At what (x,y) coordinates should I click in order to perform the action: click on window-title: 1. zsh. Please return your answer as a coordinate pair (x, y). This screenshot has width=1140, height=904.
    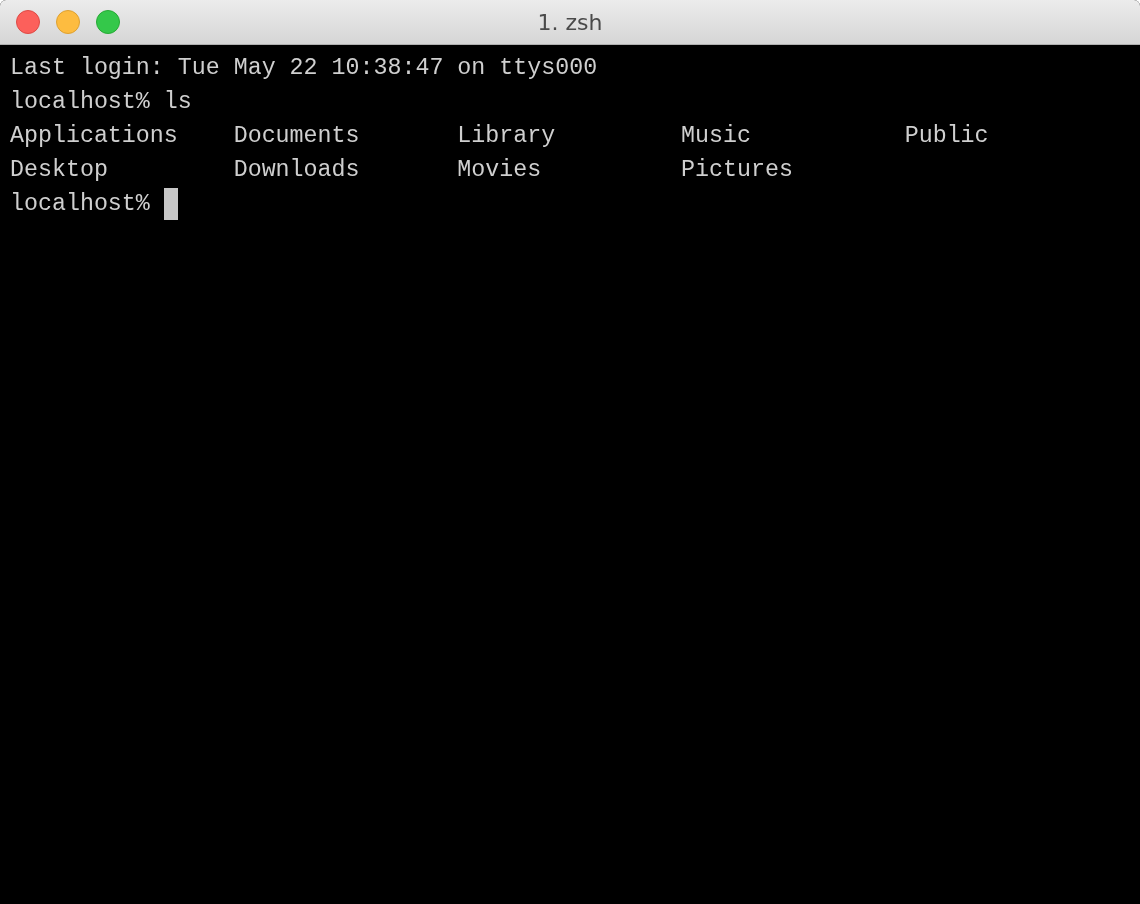
    Looking at the image, I should click on (570, 22).